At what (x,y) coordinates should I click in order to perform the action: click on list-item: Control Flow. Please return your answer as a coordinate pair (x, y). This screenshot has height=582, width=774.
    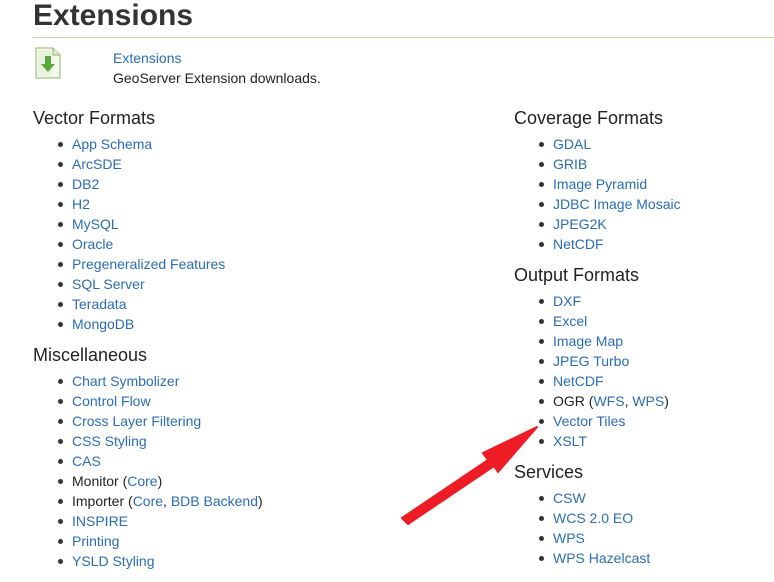
    Looking at the image, I should click on (233, 401).